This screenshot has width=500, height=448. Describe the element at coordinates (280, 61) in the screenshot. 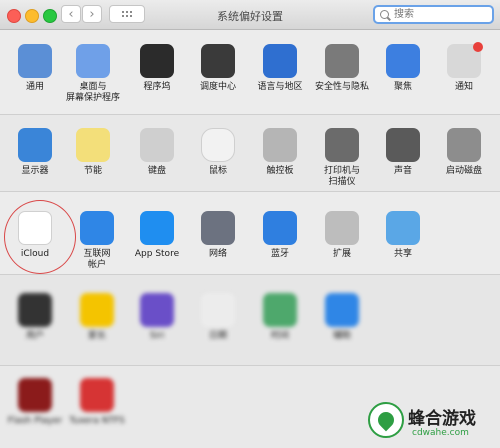

I see `language-region-icon` at that location.